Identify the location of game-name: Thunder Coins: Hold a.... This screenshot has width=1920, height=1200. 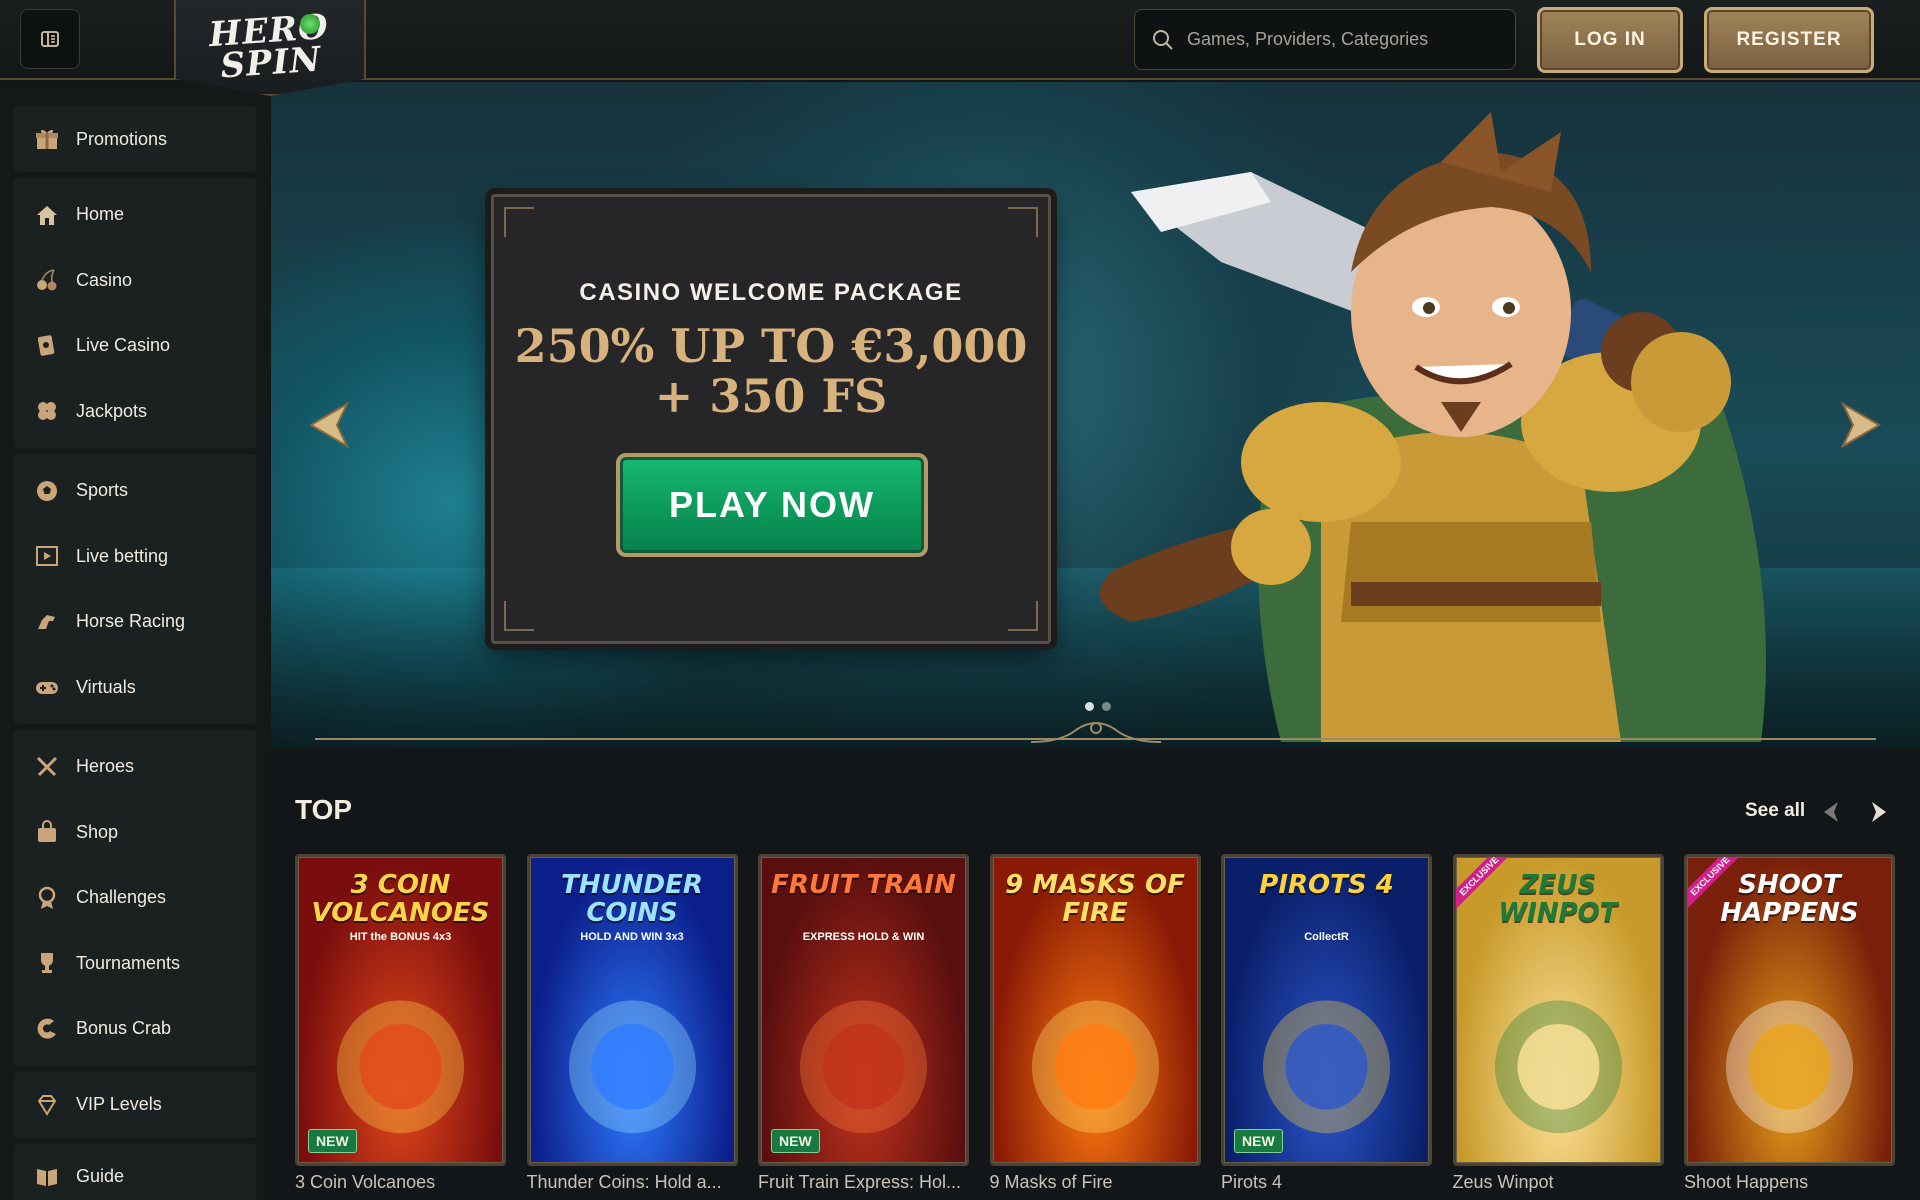
(632, 1182).